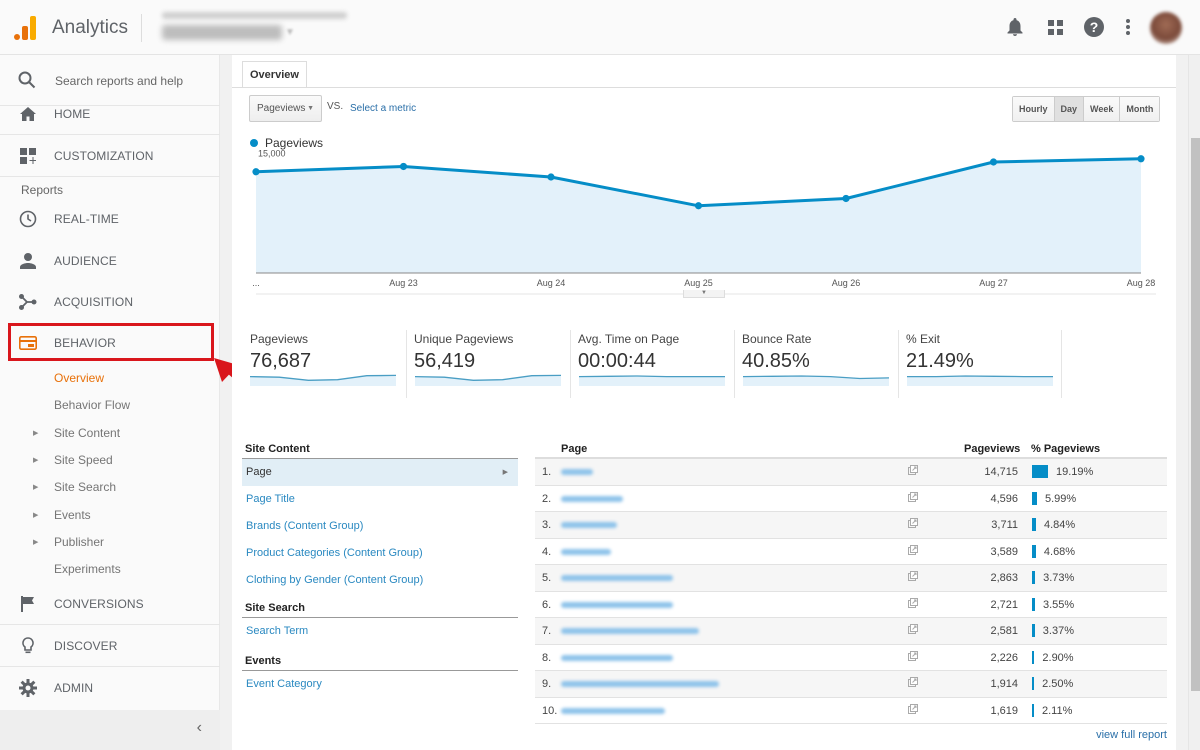 This screenshot has width=1200, height=750. I want to click on metric-dropdown-value: Pageviews, so click(281, 108).